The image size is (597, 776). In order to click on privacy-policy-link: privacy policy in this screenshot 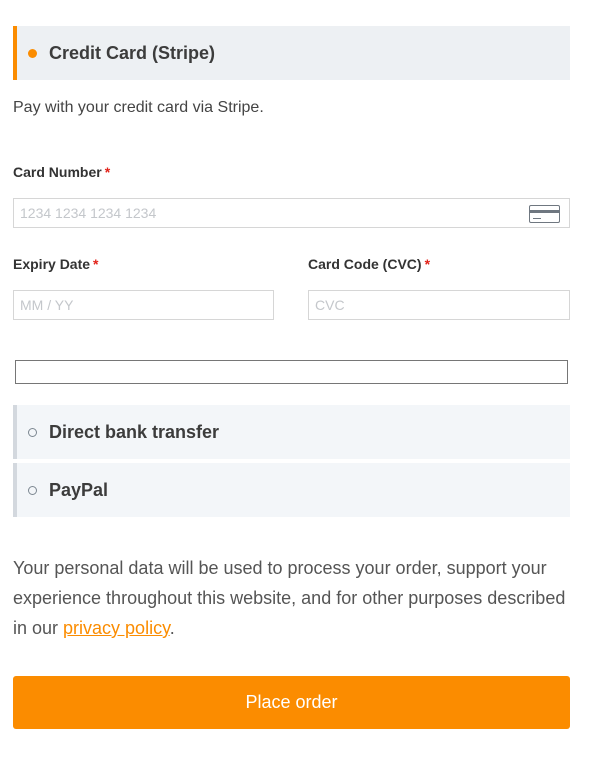, I will do `click(116, 628)`.